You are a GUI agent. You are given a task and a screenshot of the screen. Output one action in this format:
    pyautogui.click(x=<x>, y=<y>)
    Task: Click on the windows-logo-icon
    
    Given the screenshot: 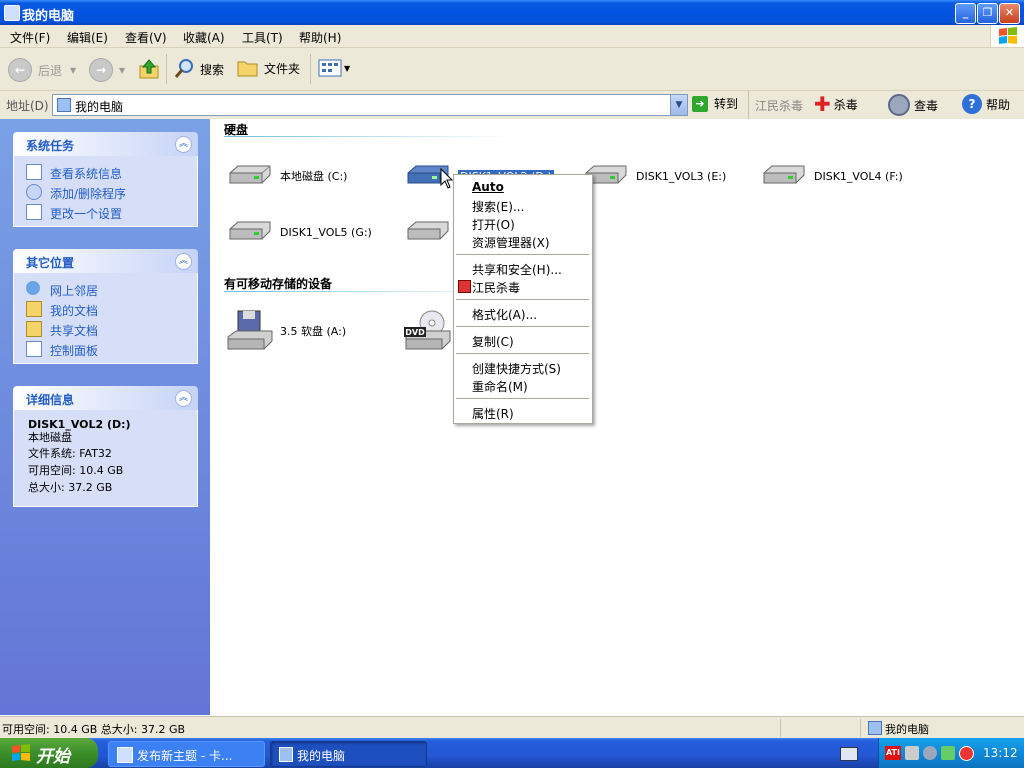 What is the action you would take?
    pyautogui.click(x=1007, y=36)
    